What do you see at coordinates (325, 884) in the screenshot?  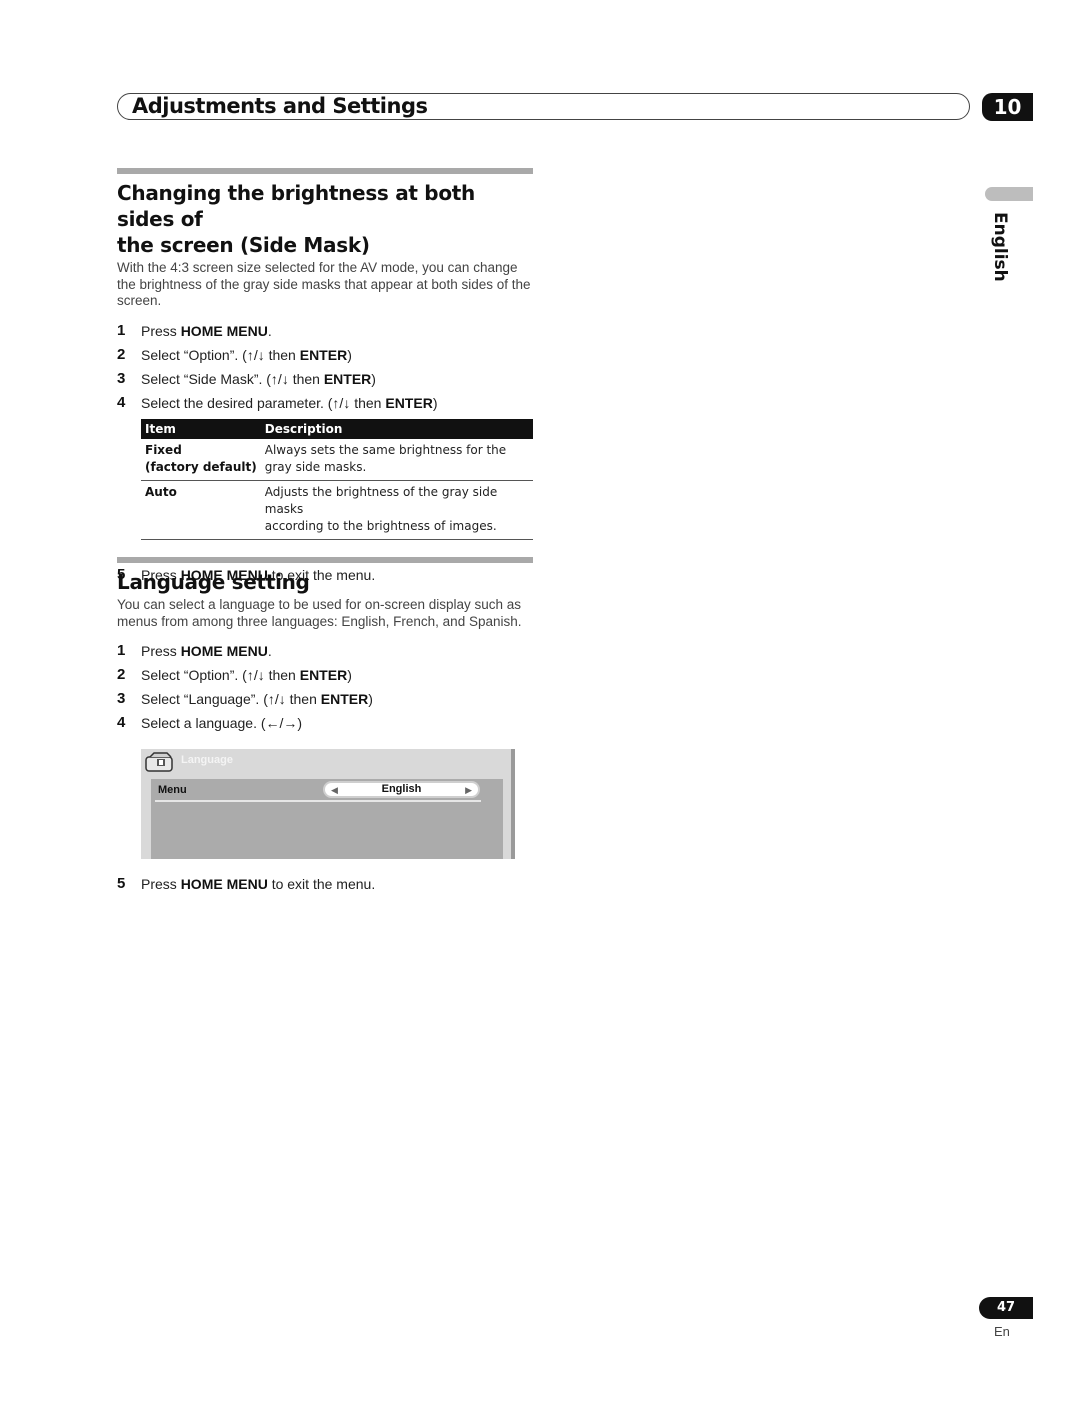 I see `step-item: 5 Press HOME MENU to exit the menu.` at bounding box center [325, 884].